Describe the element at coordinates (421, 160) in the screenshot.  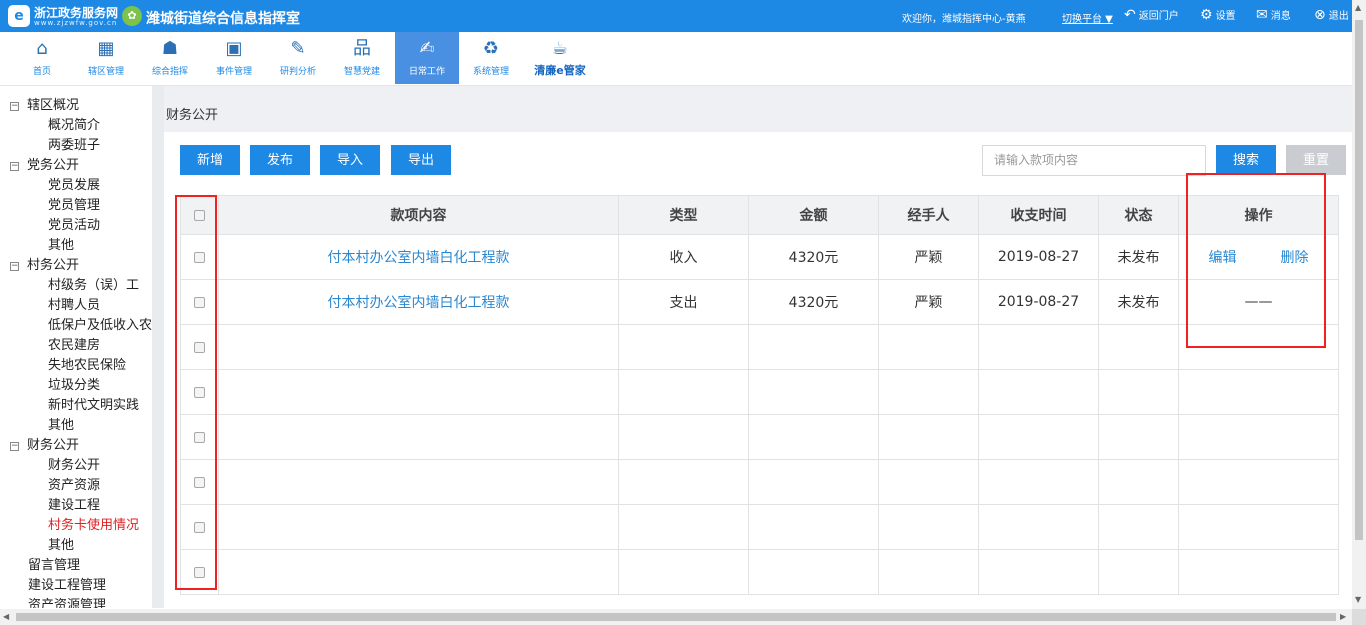
I see `export-button: 导出` at that location.